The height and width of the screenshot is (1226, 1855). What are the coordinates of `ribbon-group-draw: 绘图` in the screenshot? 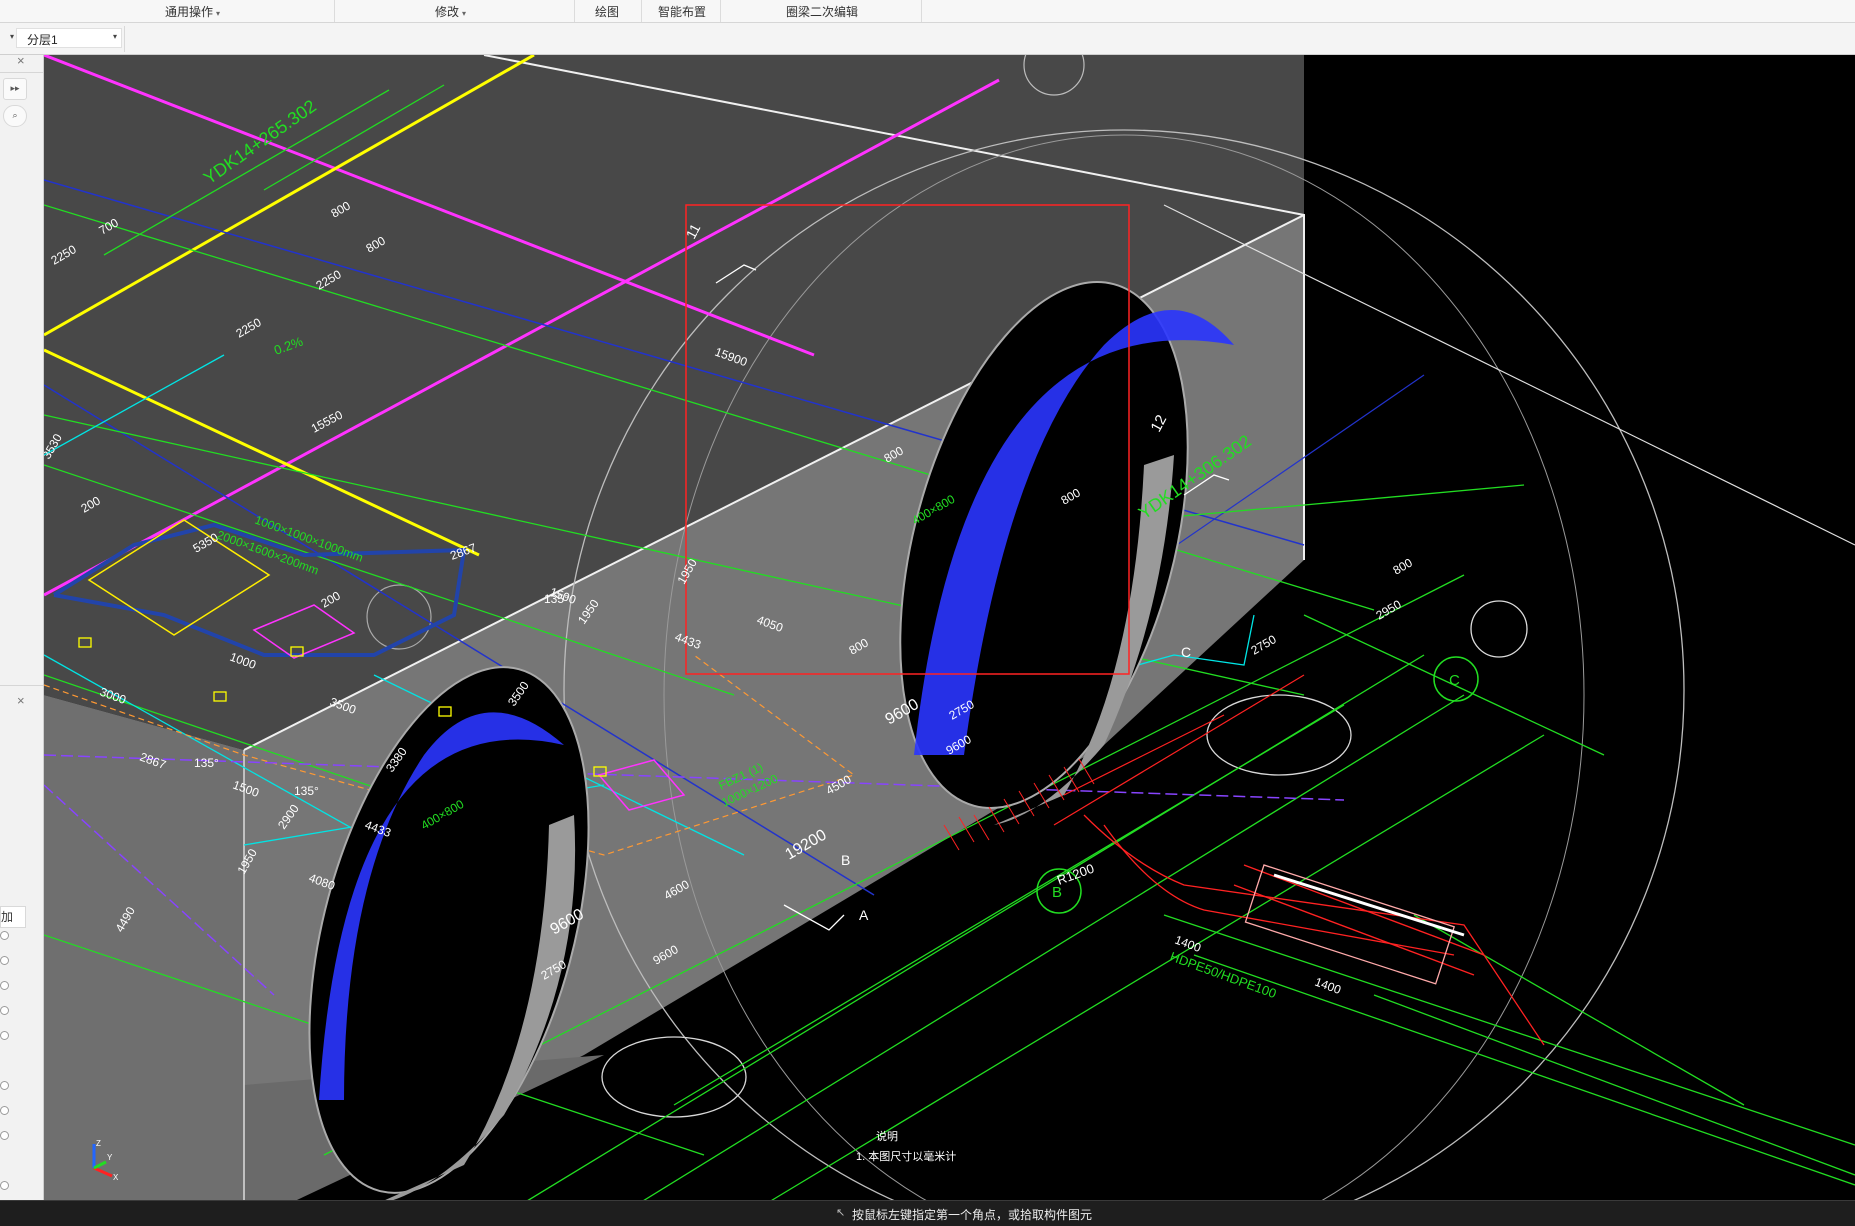 It's located at (608, 11).